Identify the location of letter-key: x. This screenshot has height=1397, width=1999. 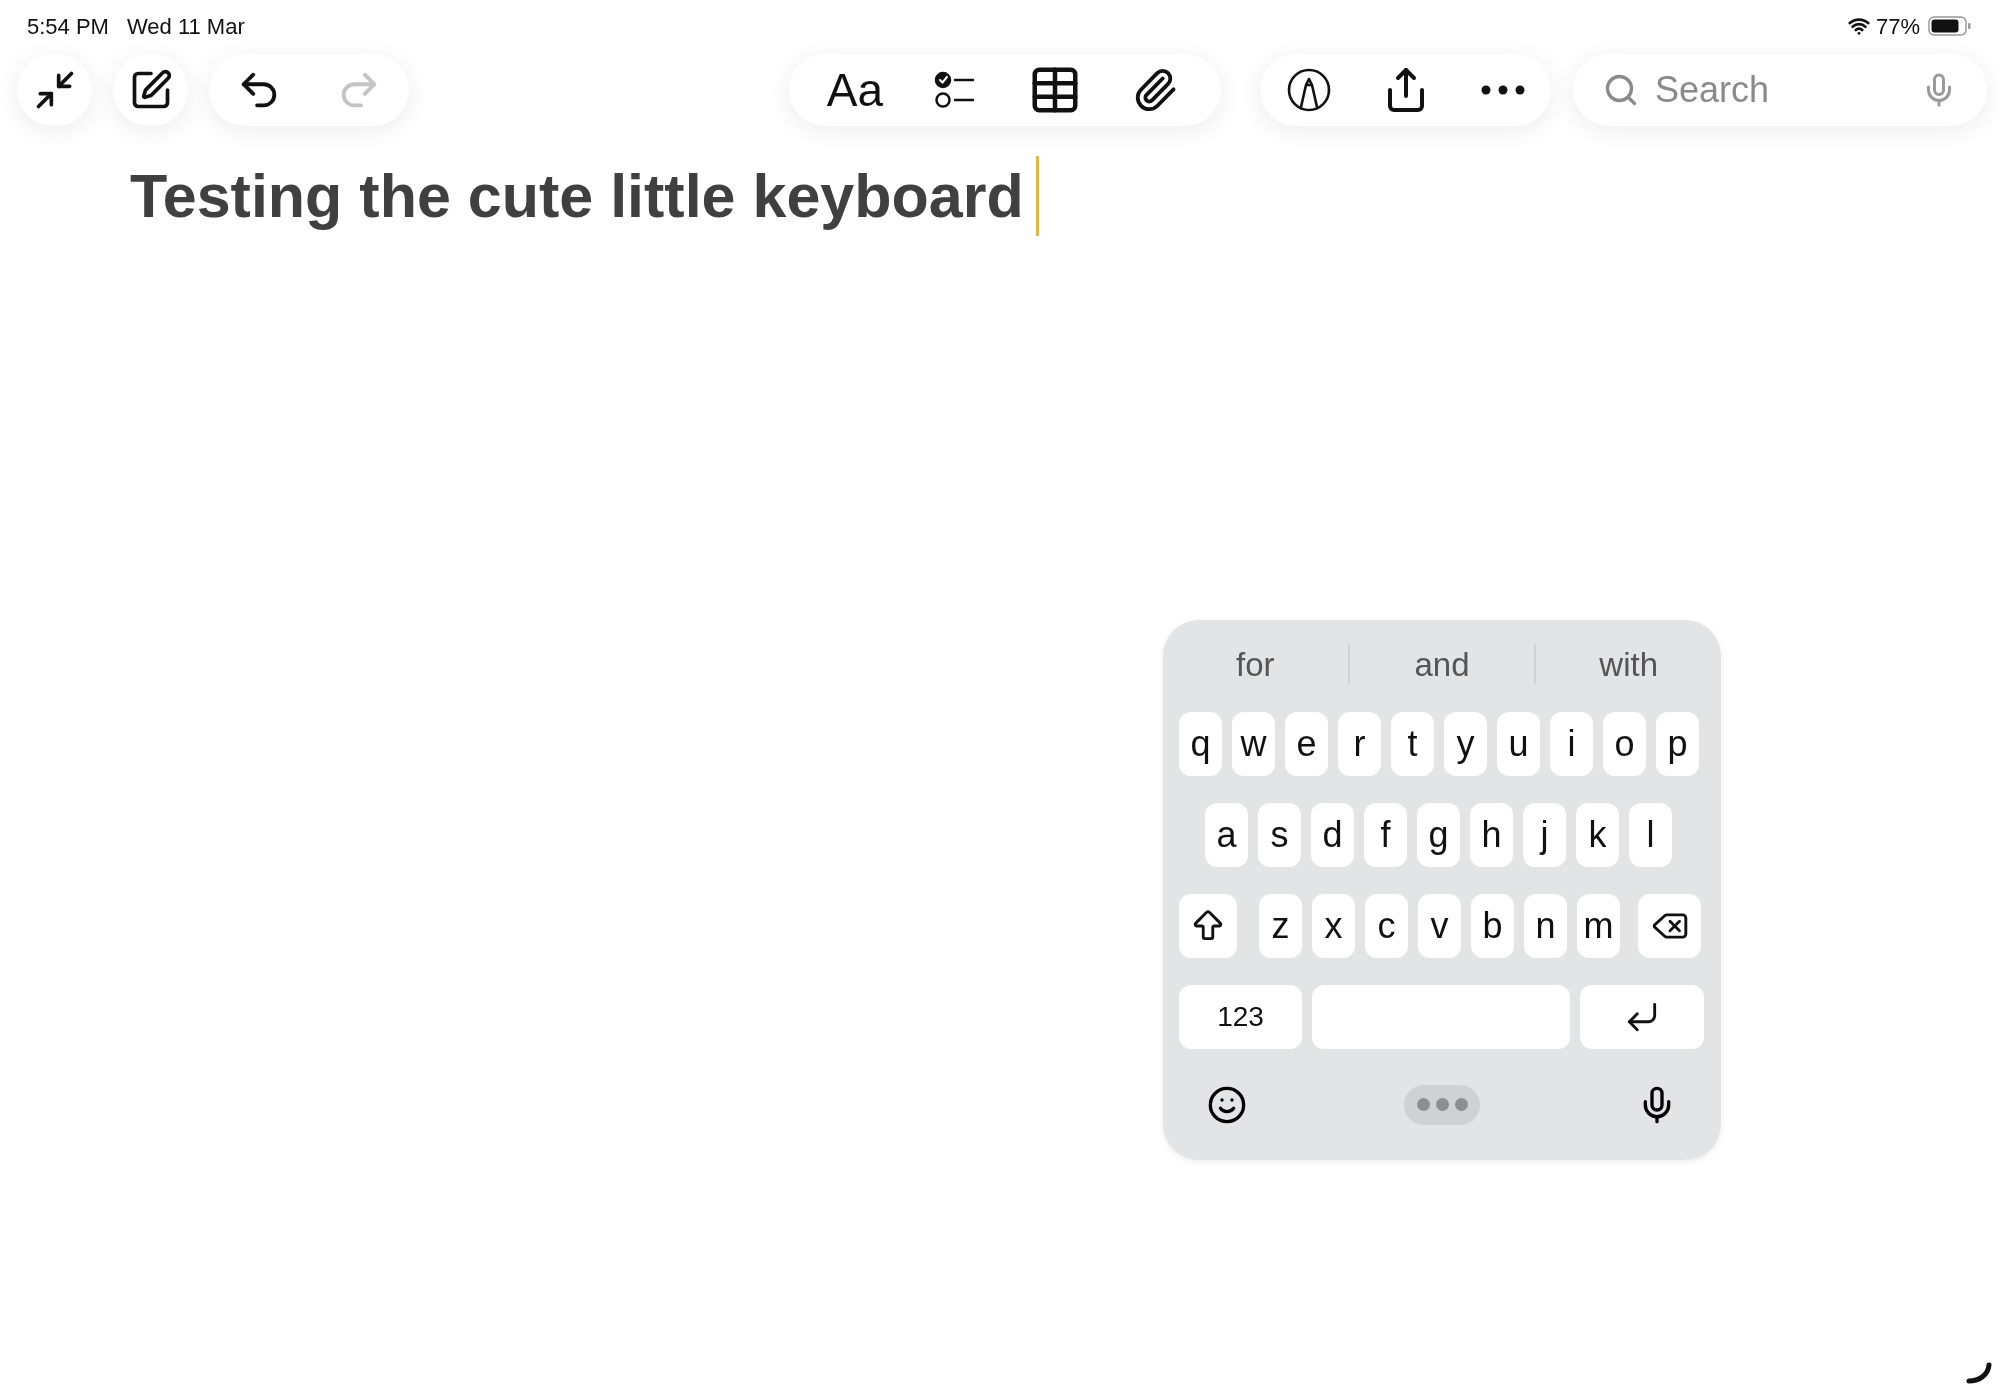
(1333, 926).